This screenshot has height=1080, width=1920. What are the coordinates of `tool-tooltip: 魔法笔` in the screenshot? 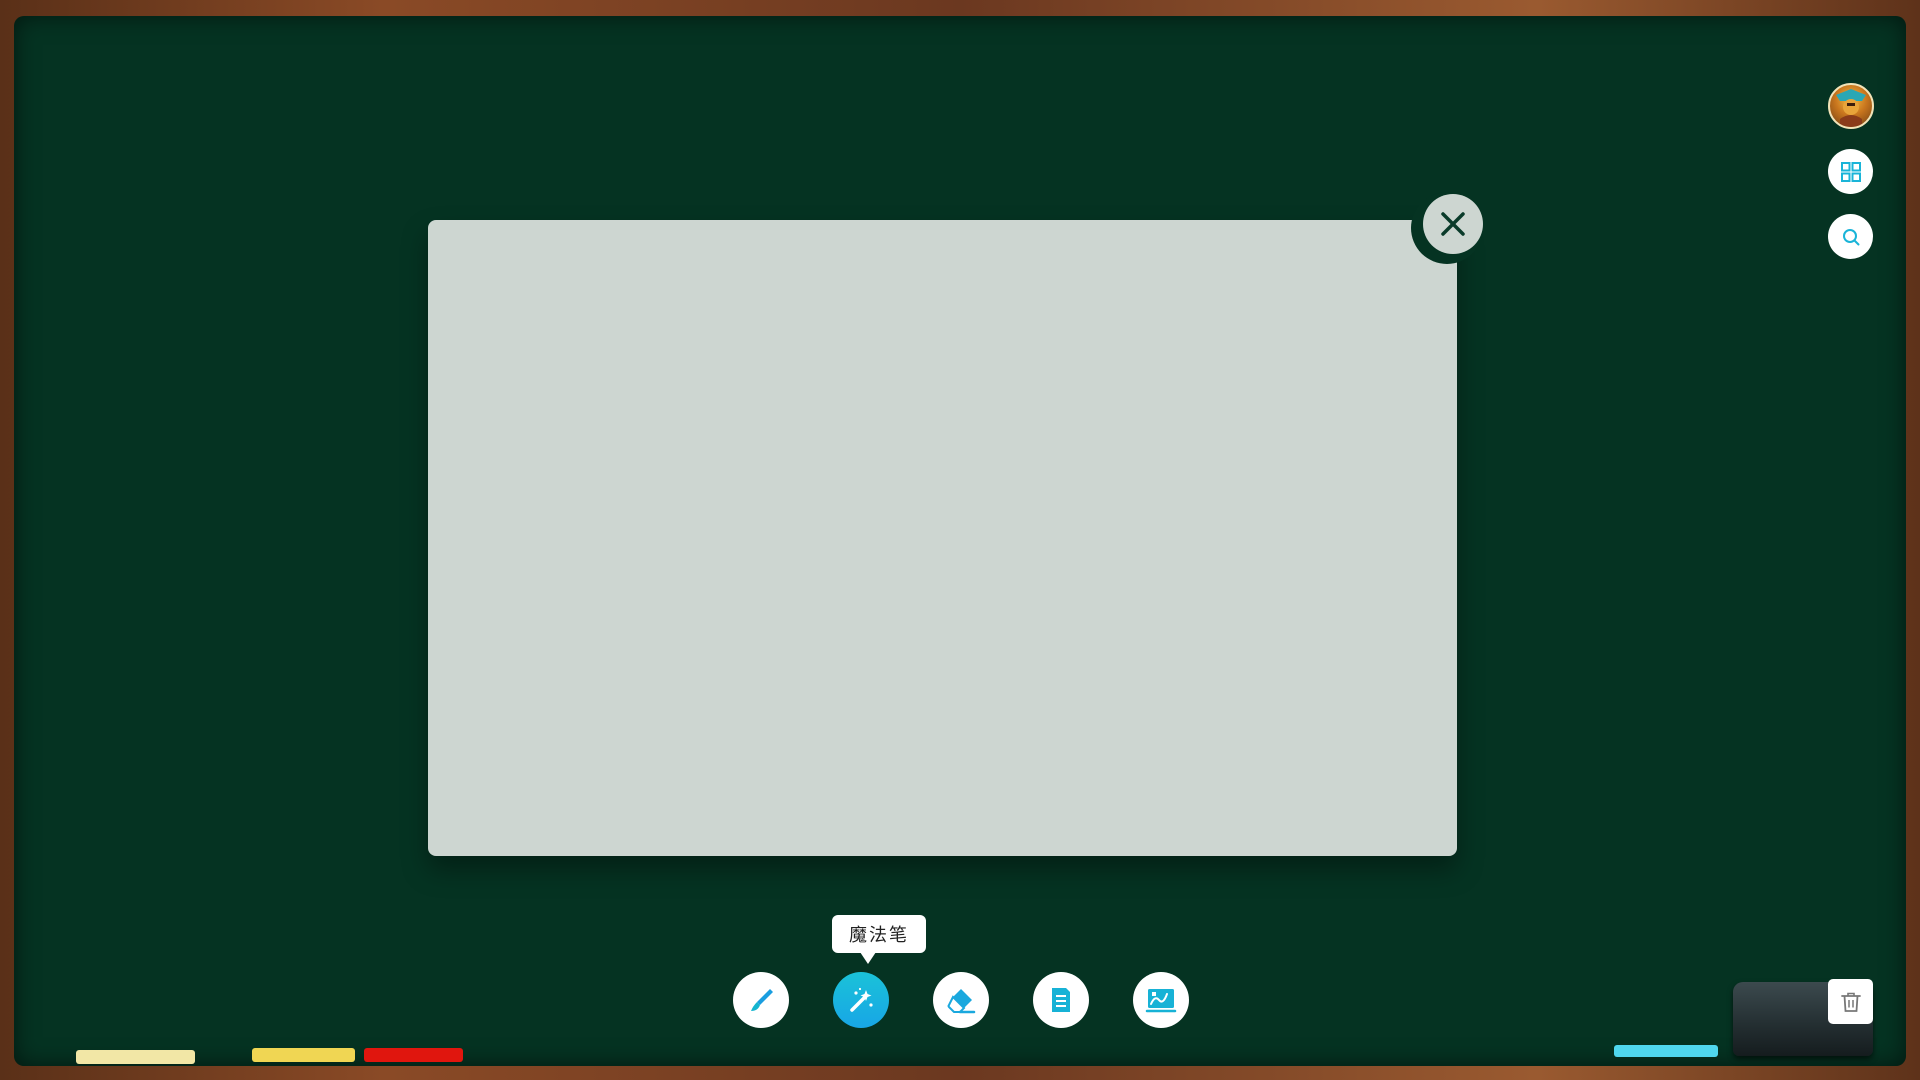 It's located at (879, 934).